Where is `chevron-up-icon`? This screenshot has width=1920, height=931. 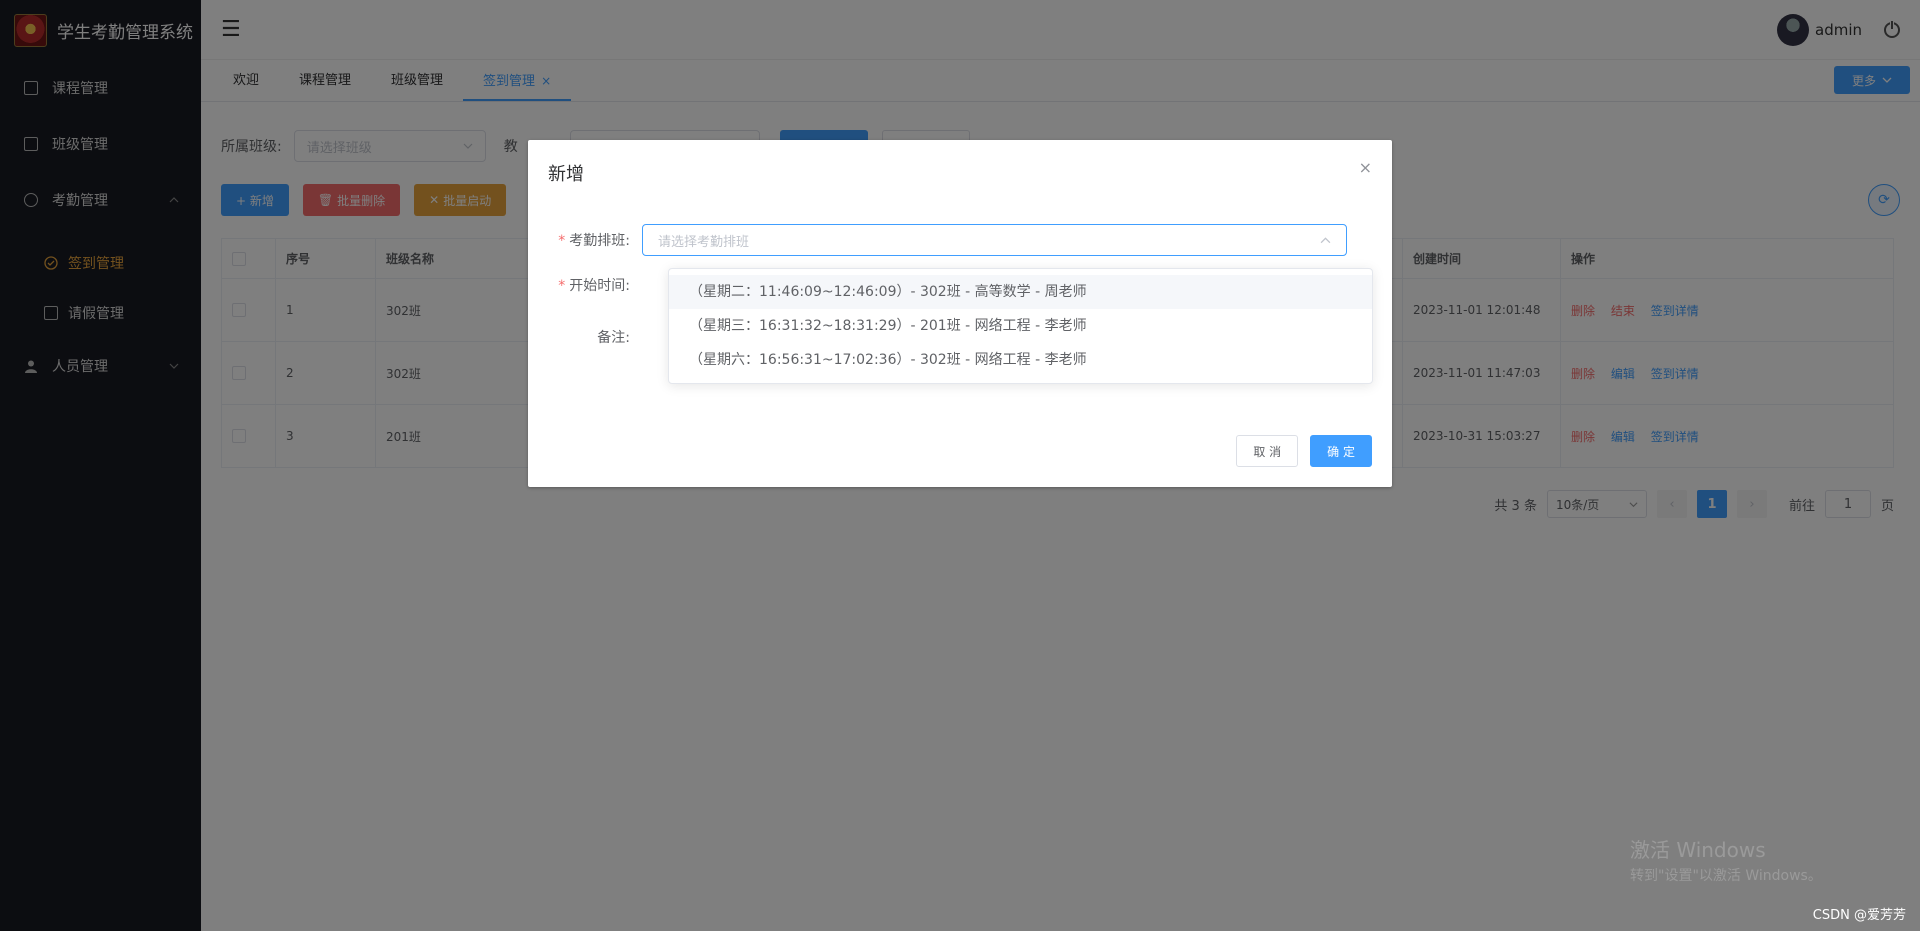
chevron-up-icon is located at coordinates (1325, 239).